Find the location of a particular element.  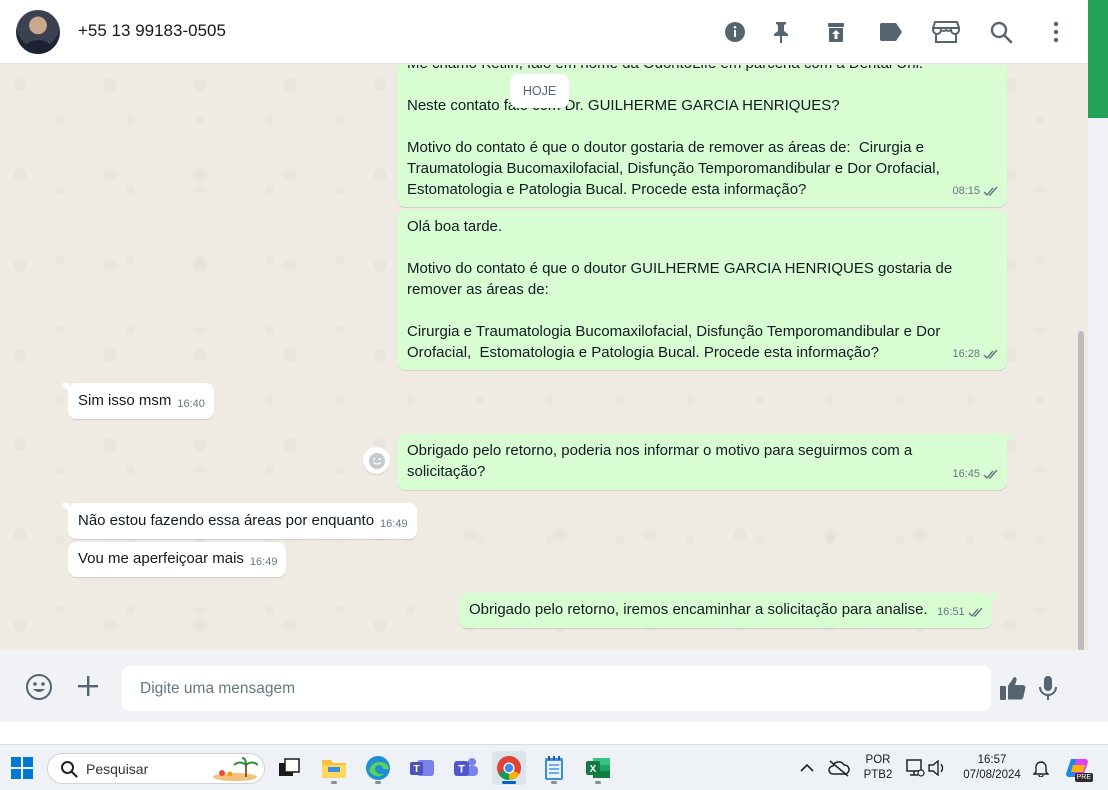

message-time: 16:45 is located at coordinates (966, 474).